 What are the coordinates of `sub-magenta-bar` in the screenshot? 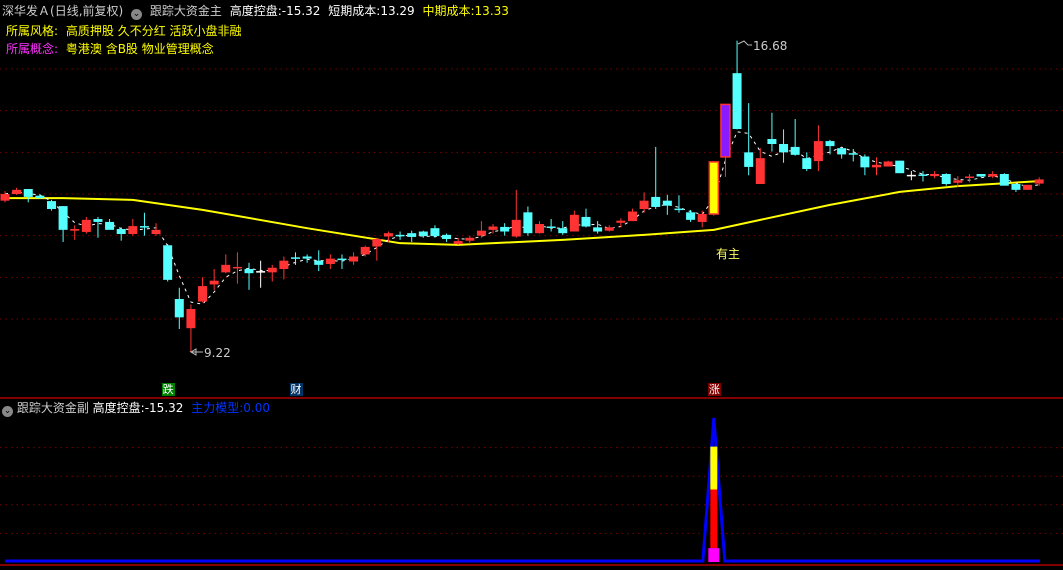 It's located at (714, 555).